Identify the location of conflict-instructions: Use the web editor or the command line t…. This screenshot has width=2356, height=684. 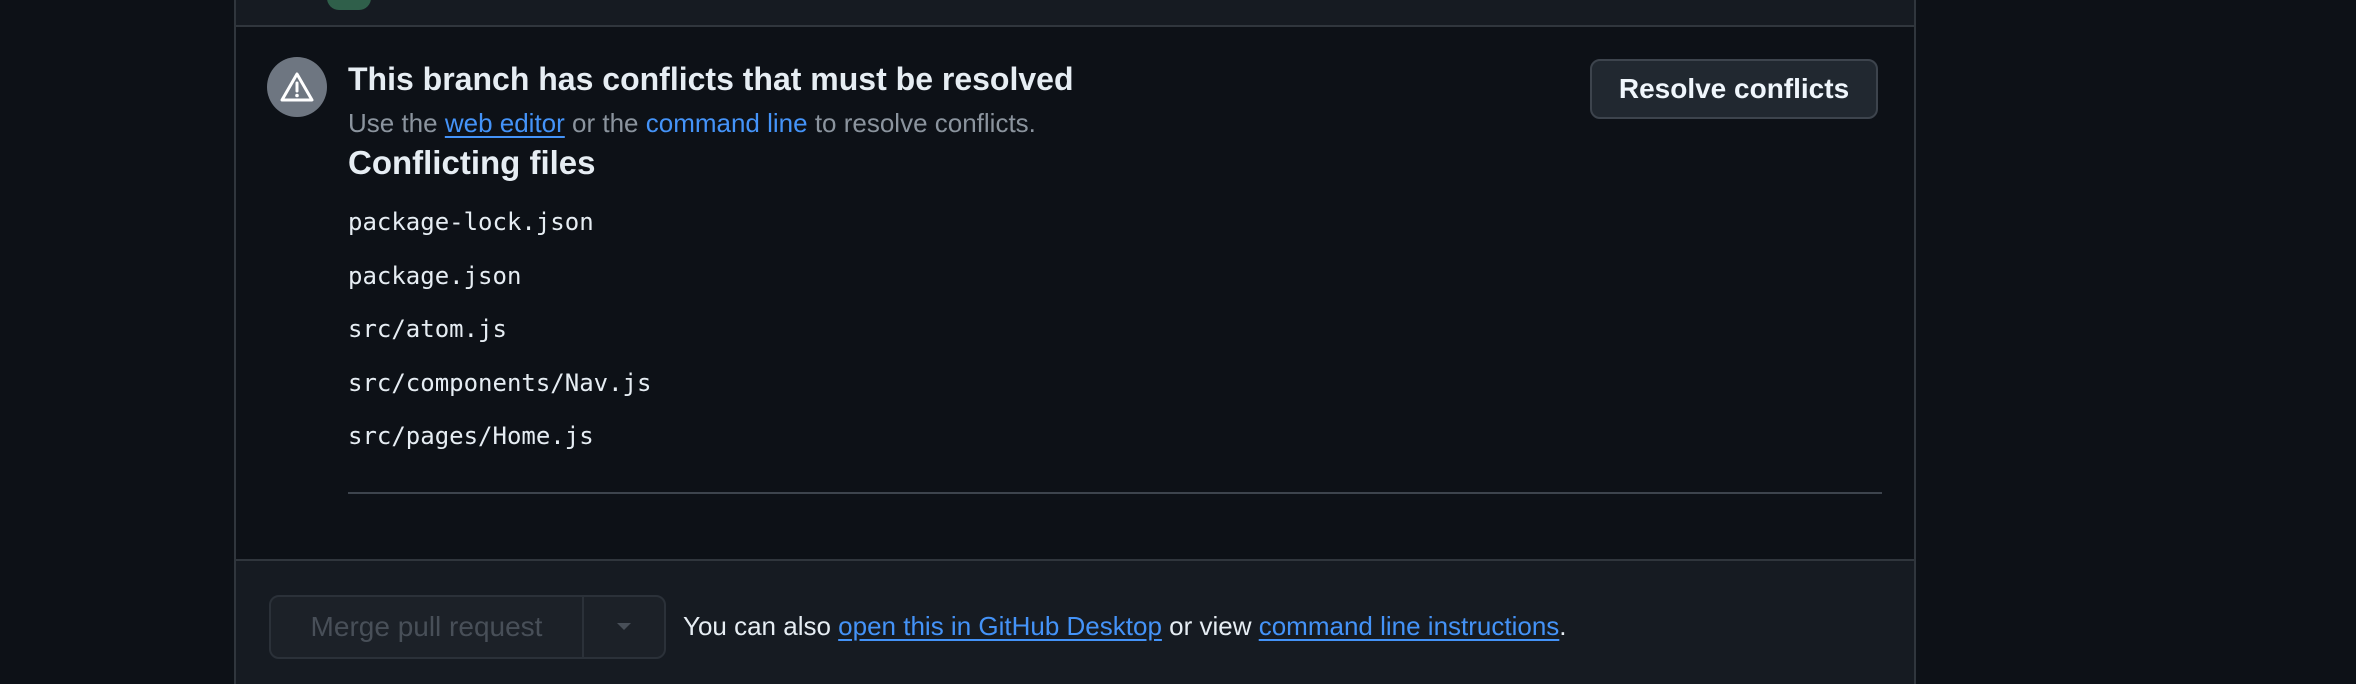
(692, 123).